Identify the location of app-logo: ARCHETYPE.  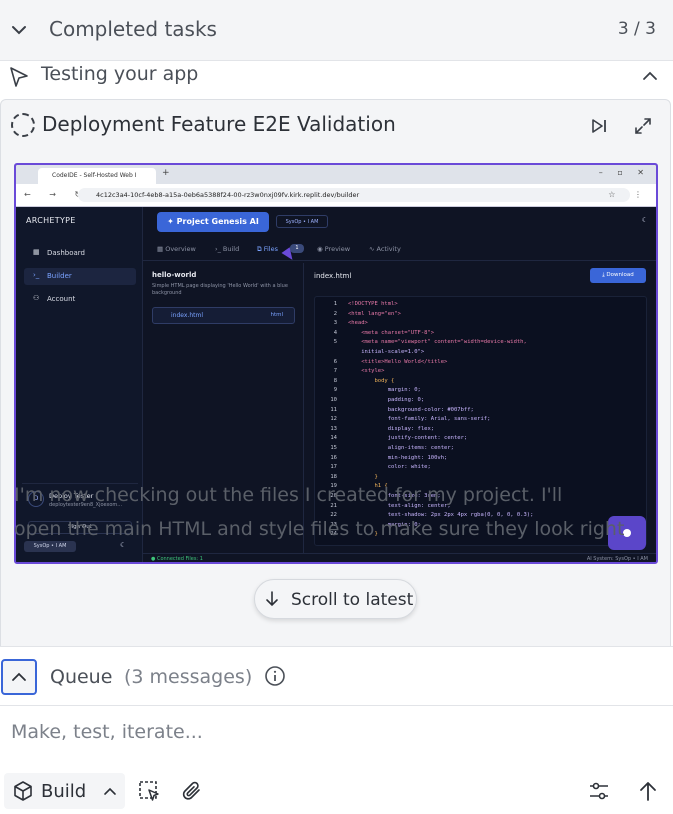
(51, 220).